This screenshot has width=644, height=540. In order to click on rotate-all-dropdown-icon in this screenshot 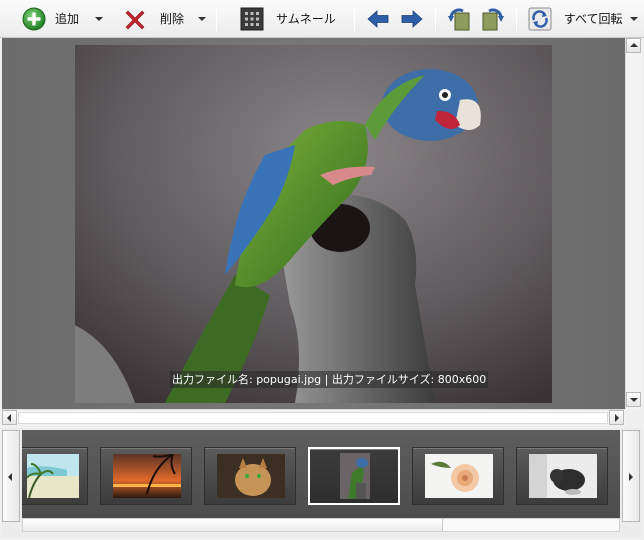, I will do `click(634, 18)`.